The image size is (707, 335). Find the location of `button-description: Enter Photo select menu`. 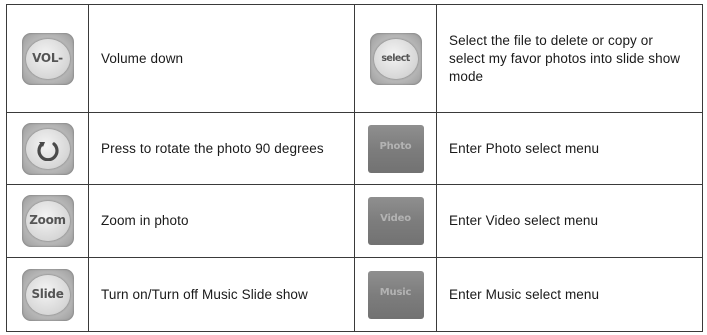

button-description: Enter Photo select menu is located at coordinates (569, 148).